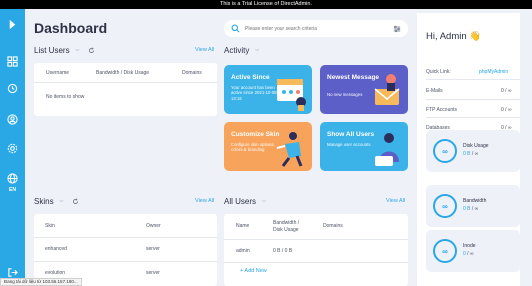 This screenshot has height=286, width=532. I want to click on user-icon, so click(12, 119).